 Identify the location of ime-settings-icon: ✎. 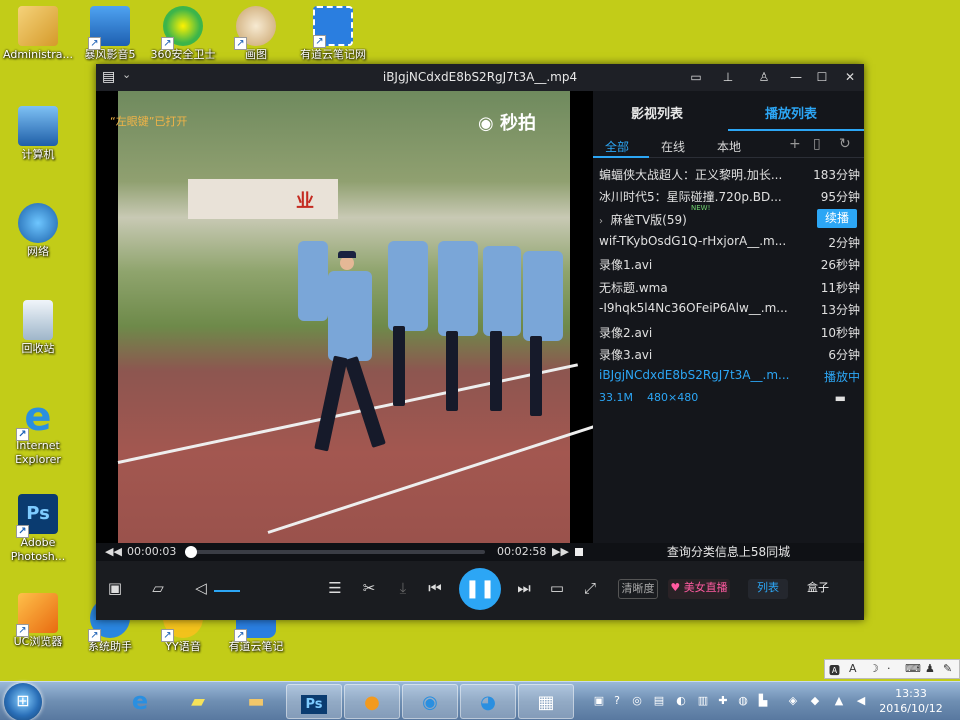
(947, 668).